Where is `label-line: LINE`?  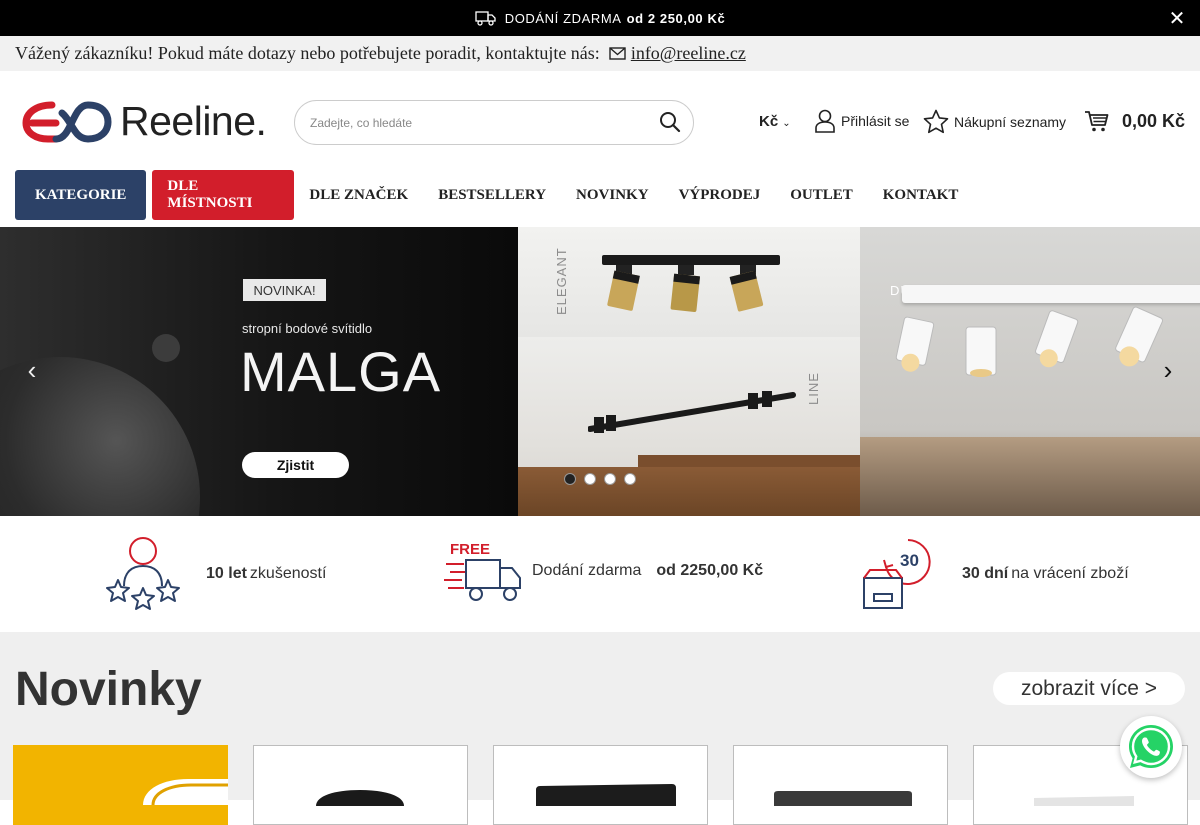
label-line: LINE is located at coordinates (813, 388).